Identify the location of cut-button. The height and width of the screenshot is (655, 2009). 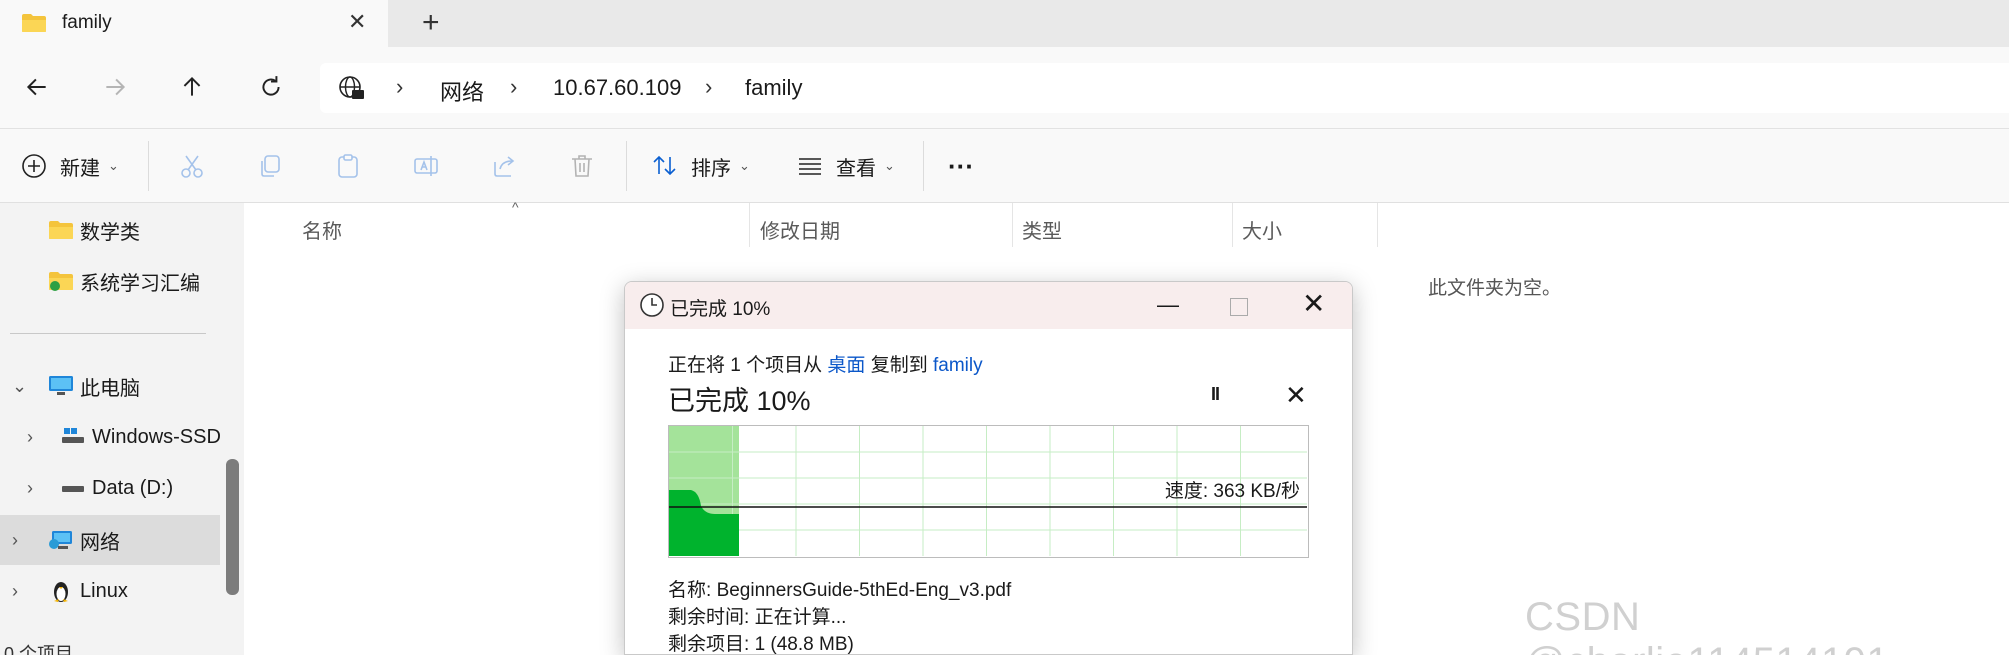
(192, 166).